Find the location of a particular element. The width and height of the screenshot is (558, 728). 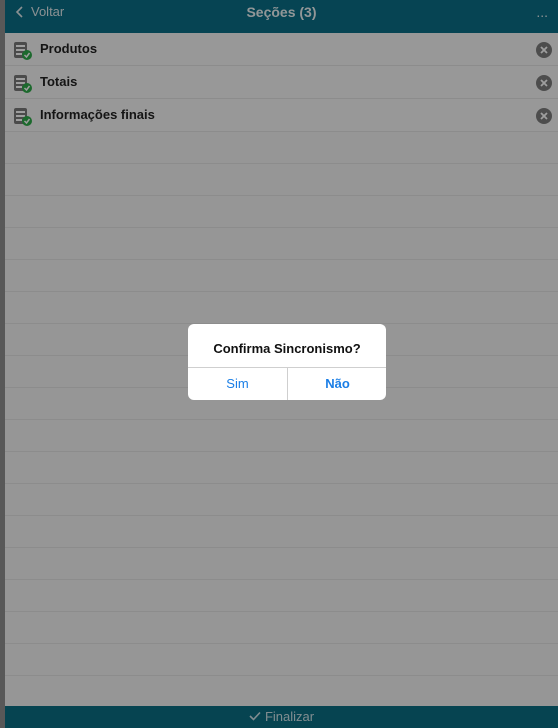

dialog-no-button: Não is located at coordinates (337, 384).